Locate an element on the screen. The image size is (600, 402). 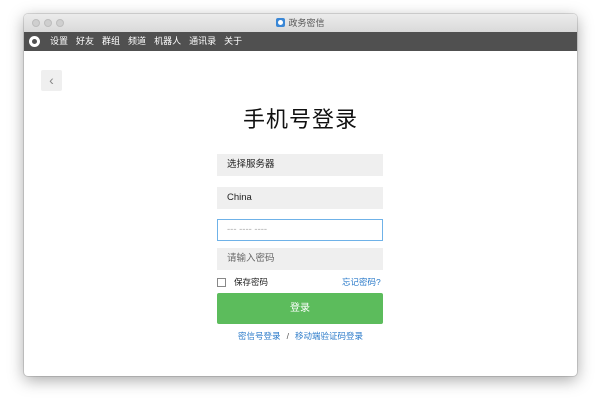
forgot-password-link: 忘记密码? is located at coordinates (361, 282).